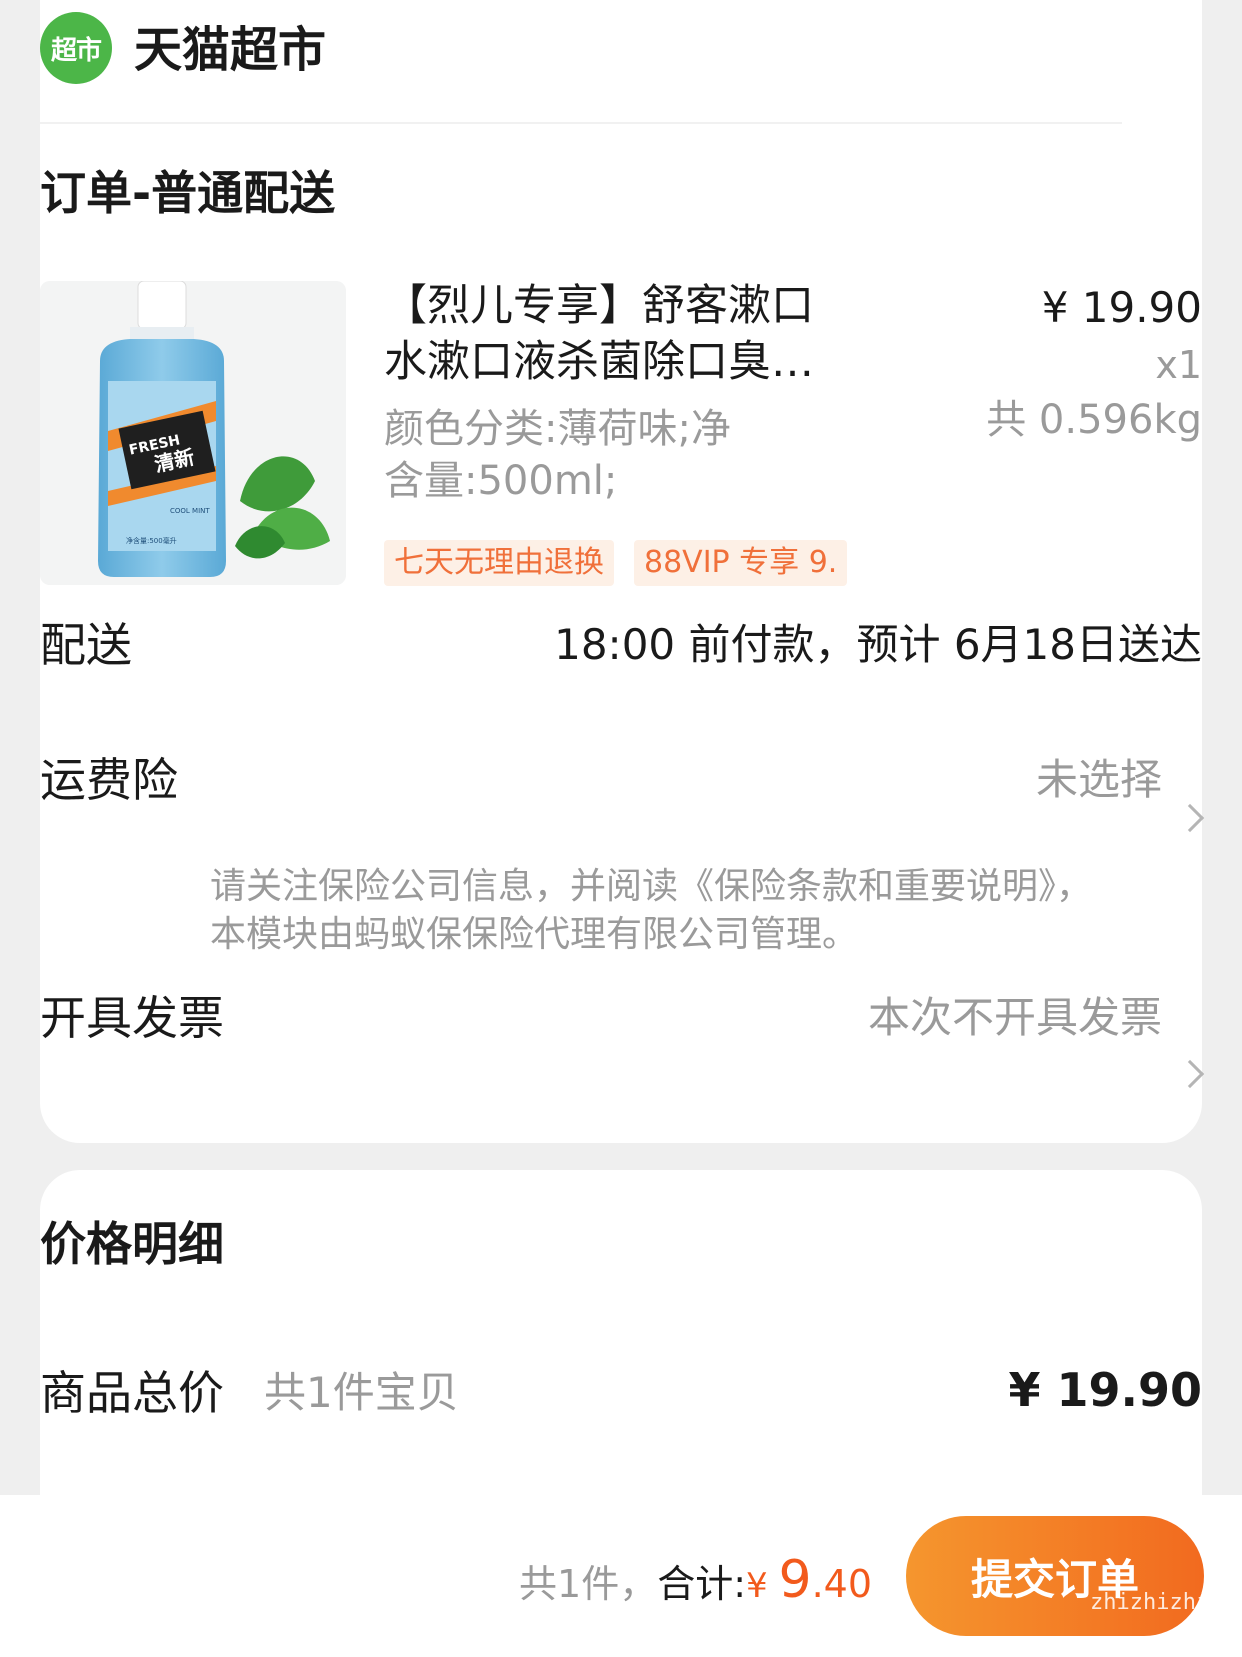 Image resolution: width=1242 pixels, height=1657 pixels. Describe the element at coordinates (109, 780) in the screenshot. I see `shipping-insurance-label: 运费险` at that location.